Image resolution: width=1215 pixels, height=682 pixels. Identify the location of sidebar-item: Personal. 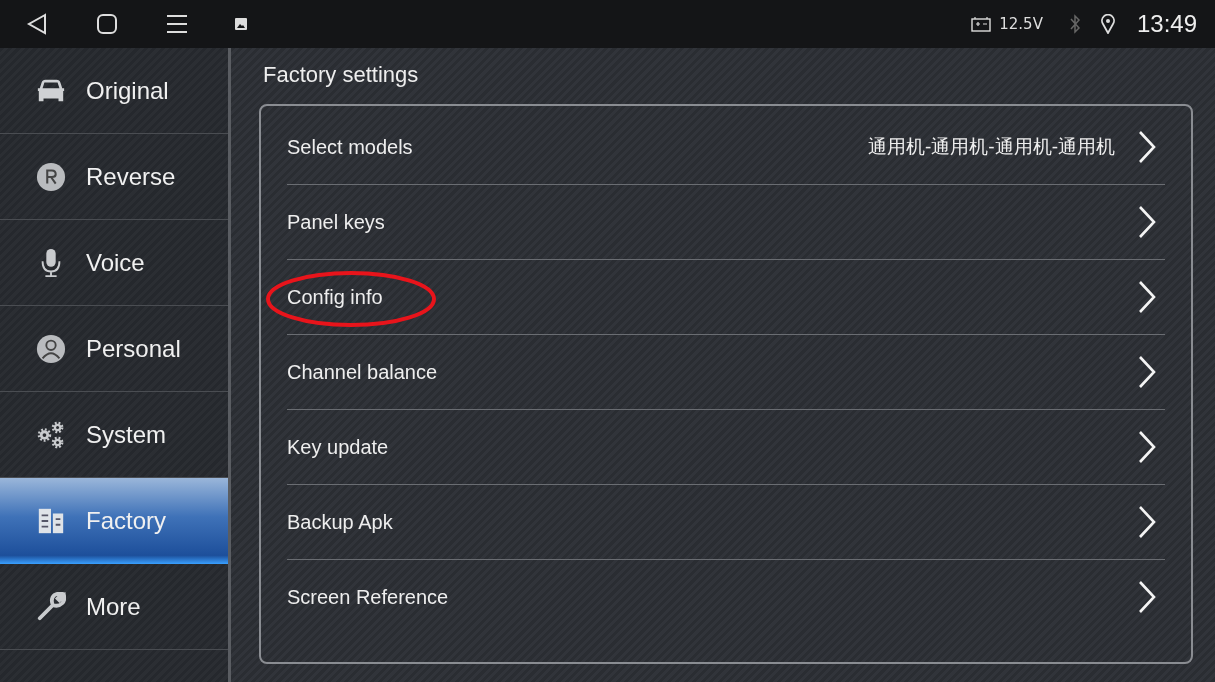
(114, 349).